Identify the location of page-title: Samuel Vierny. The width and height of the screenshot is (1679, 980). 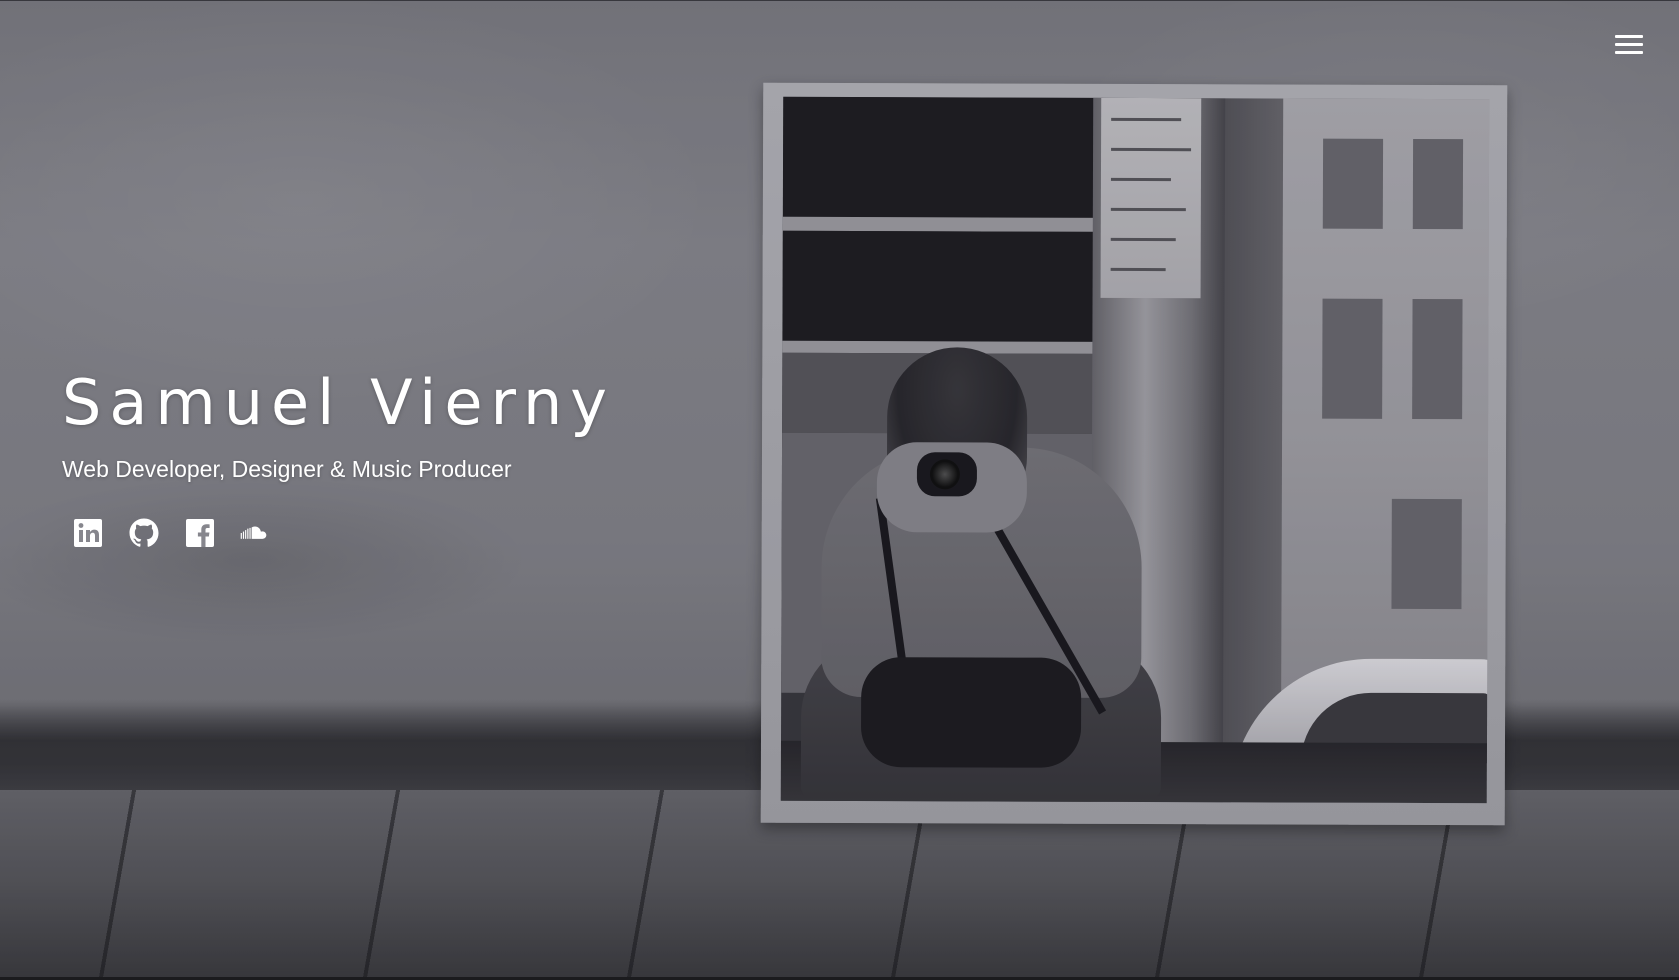
(338, 402).